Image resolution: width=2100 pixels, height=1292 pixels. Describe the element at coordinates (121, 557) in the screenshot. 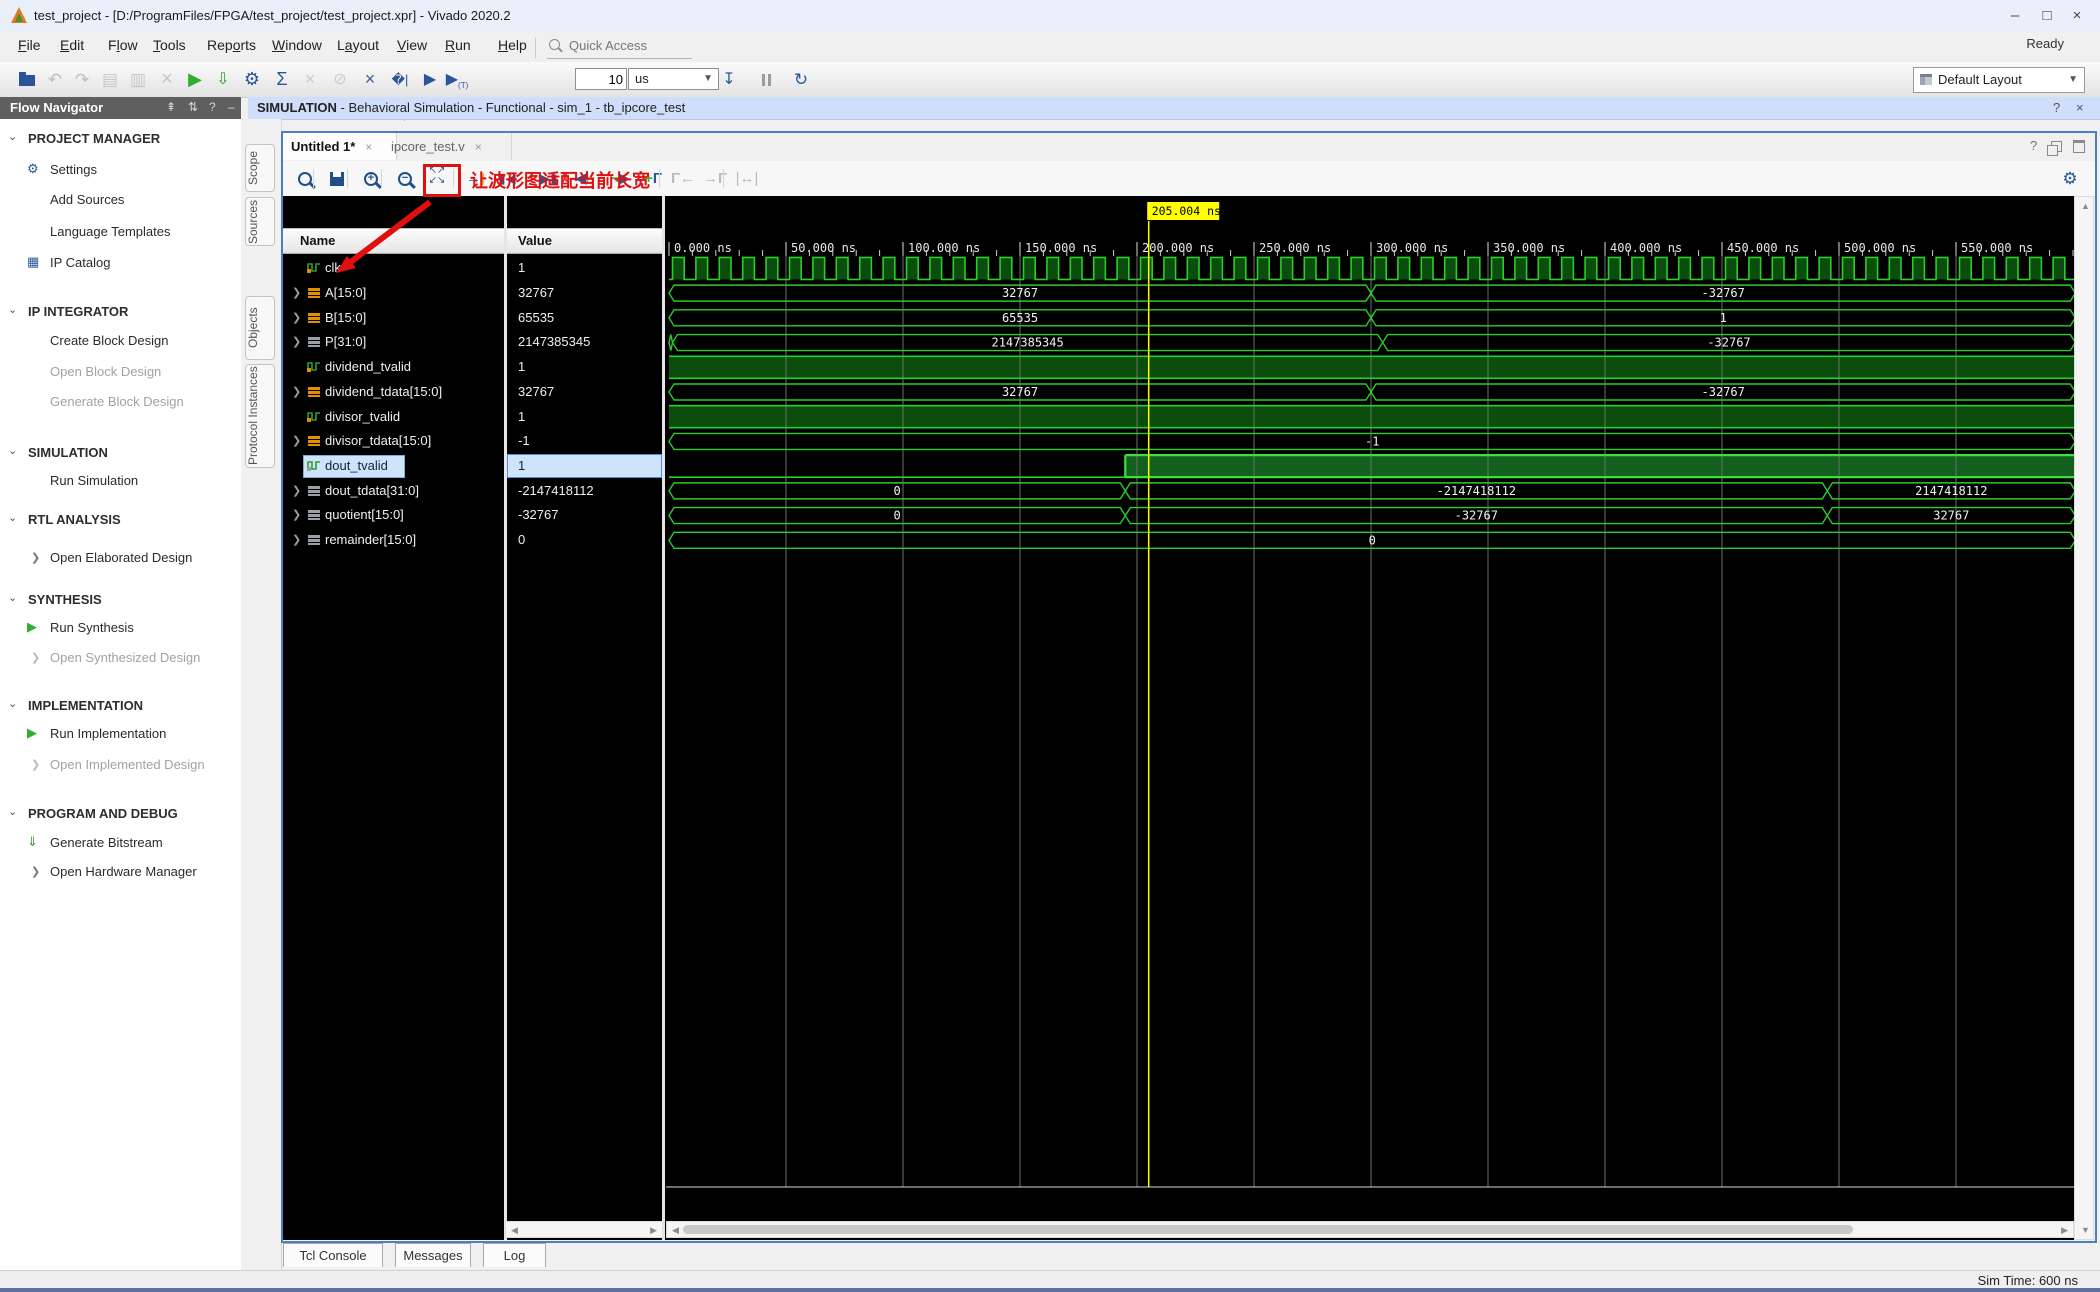

I see `flow-item-open-elaborated-design: Open Elaborated Design` at that location.